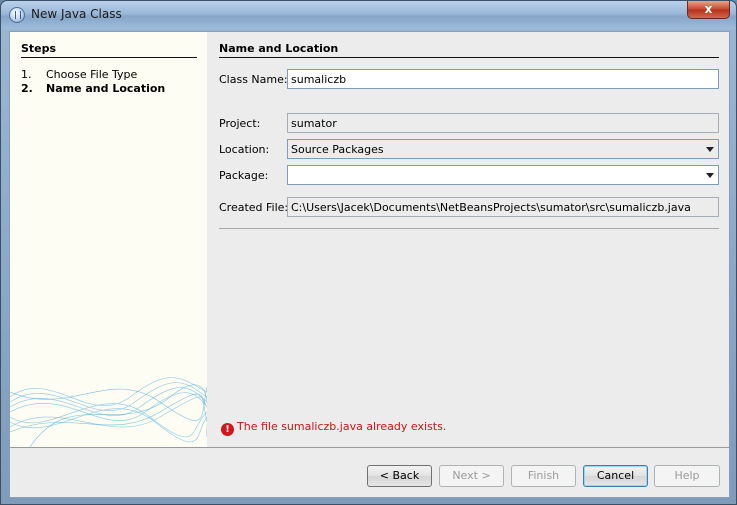 The height and width of the screenshot is (505, 737). What do you see at coordinates (337, 149) in the screenshot?
I see `location-selected-value: Source Packages` at bounding box center [337, 149].